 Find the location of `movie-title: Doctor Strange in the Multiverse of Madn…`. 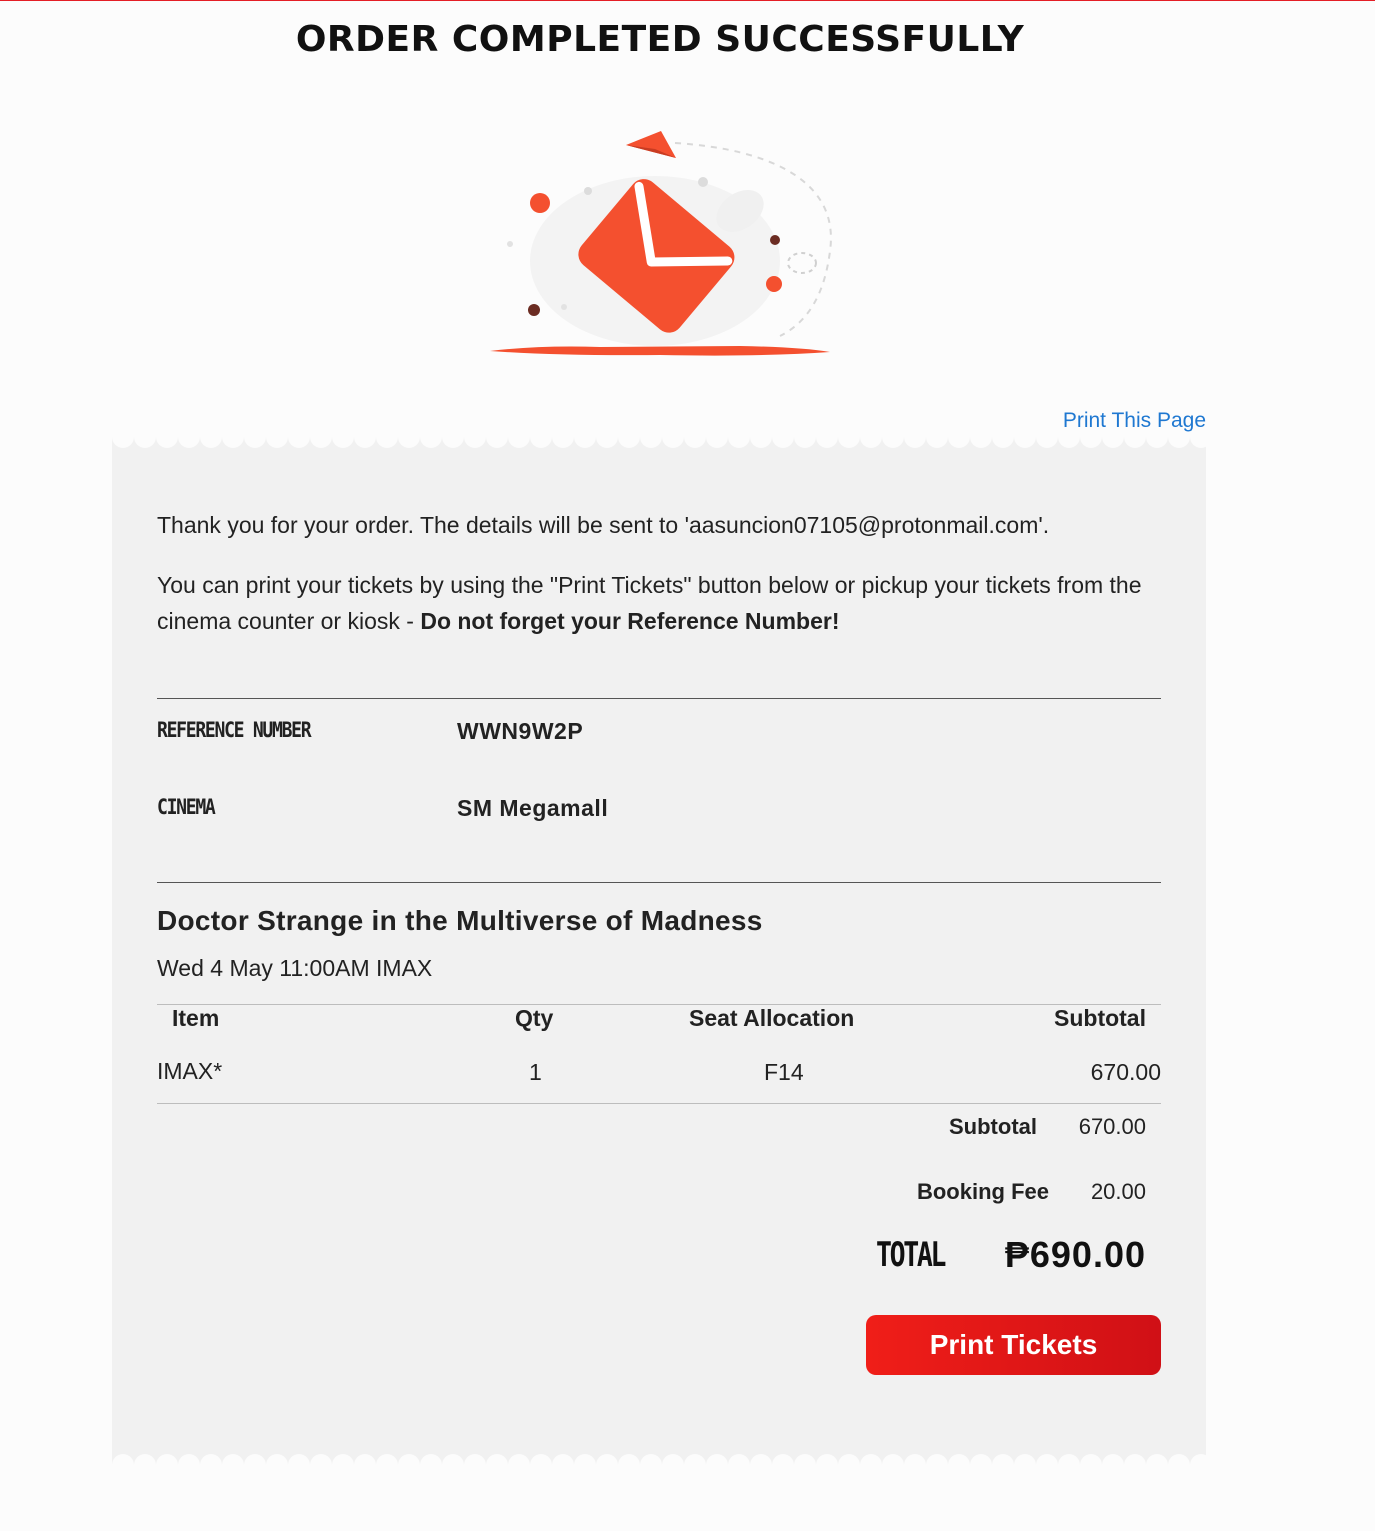

movie-title: Doctor Strange in the Multiverse of Madn… is located at coordinates (460, 920).